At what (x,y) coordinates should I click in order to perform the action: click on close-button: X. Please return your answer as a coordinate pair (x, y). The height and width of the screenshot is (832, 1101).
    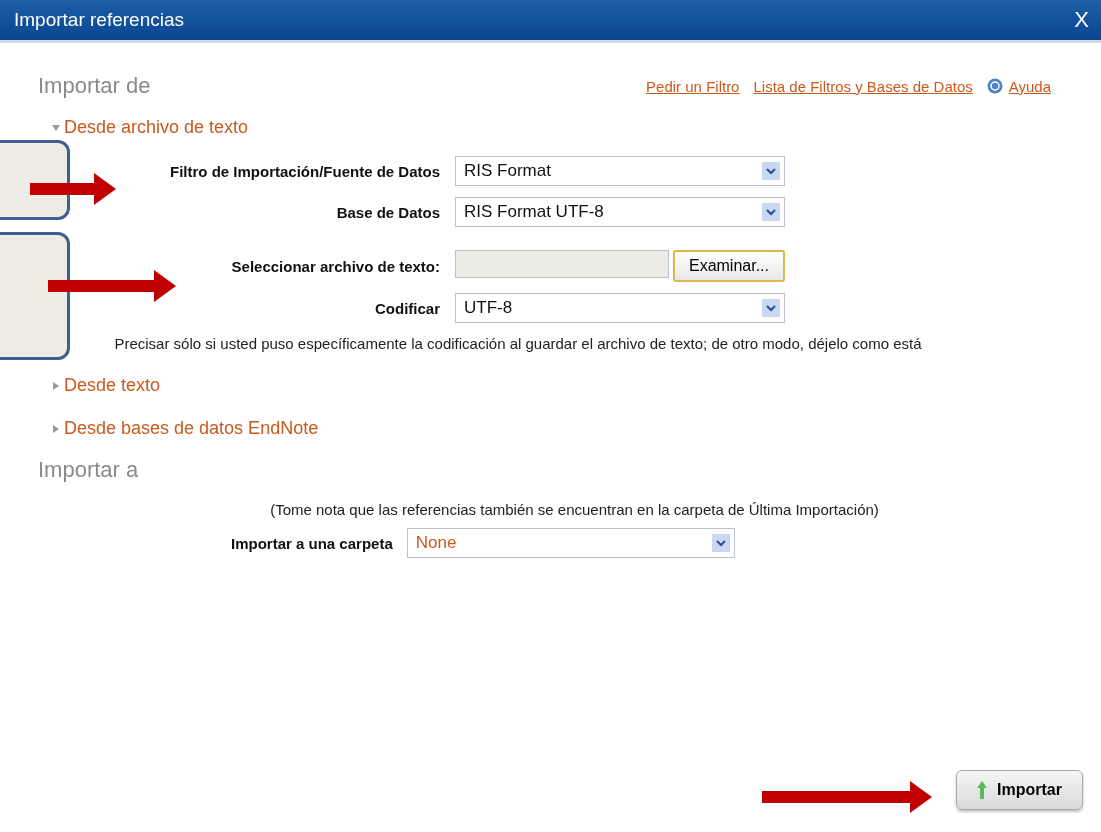
    Looking at the image, I should click on (1081, 20).